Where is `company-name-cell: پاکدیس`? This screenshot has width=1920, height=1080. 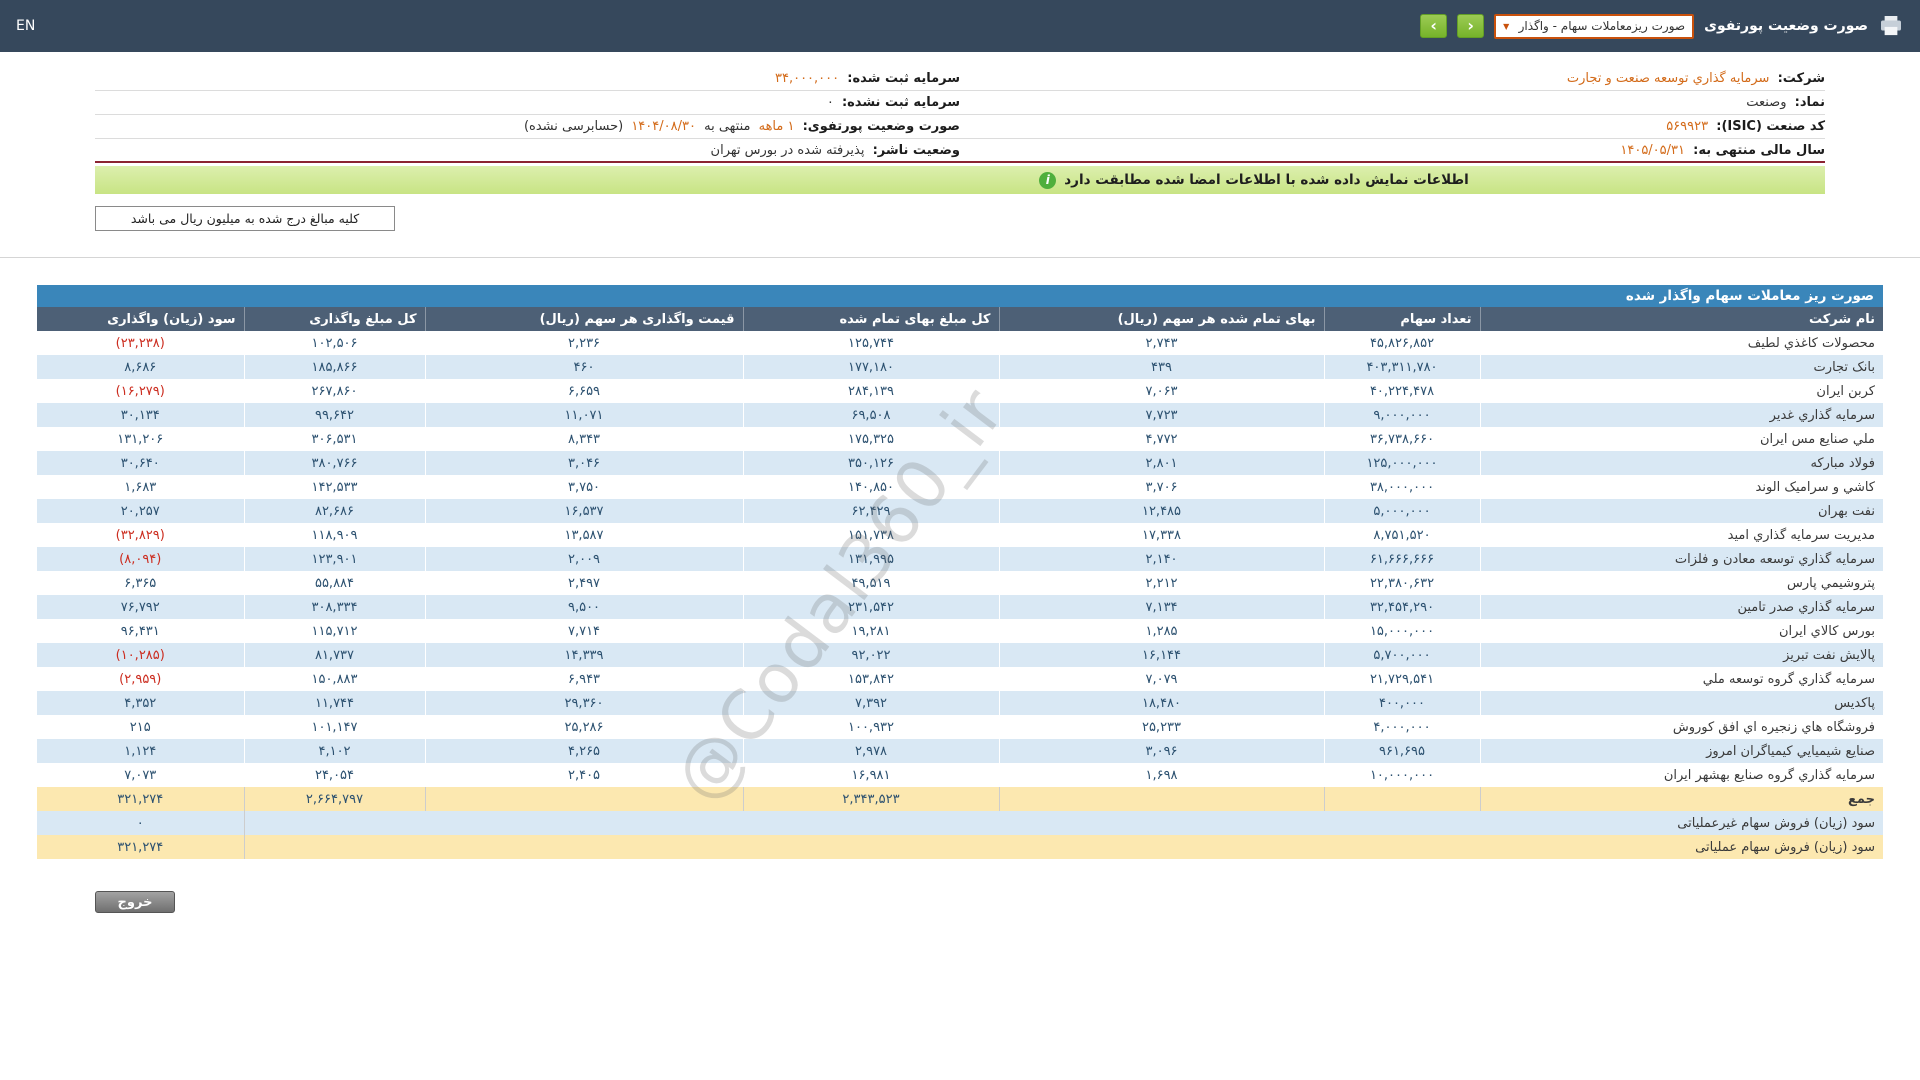 company-name-cell: پاکدیس is located at coordinates (1681, 703).